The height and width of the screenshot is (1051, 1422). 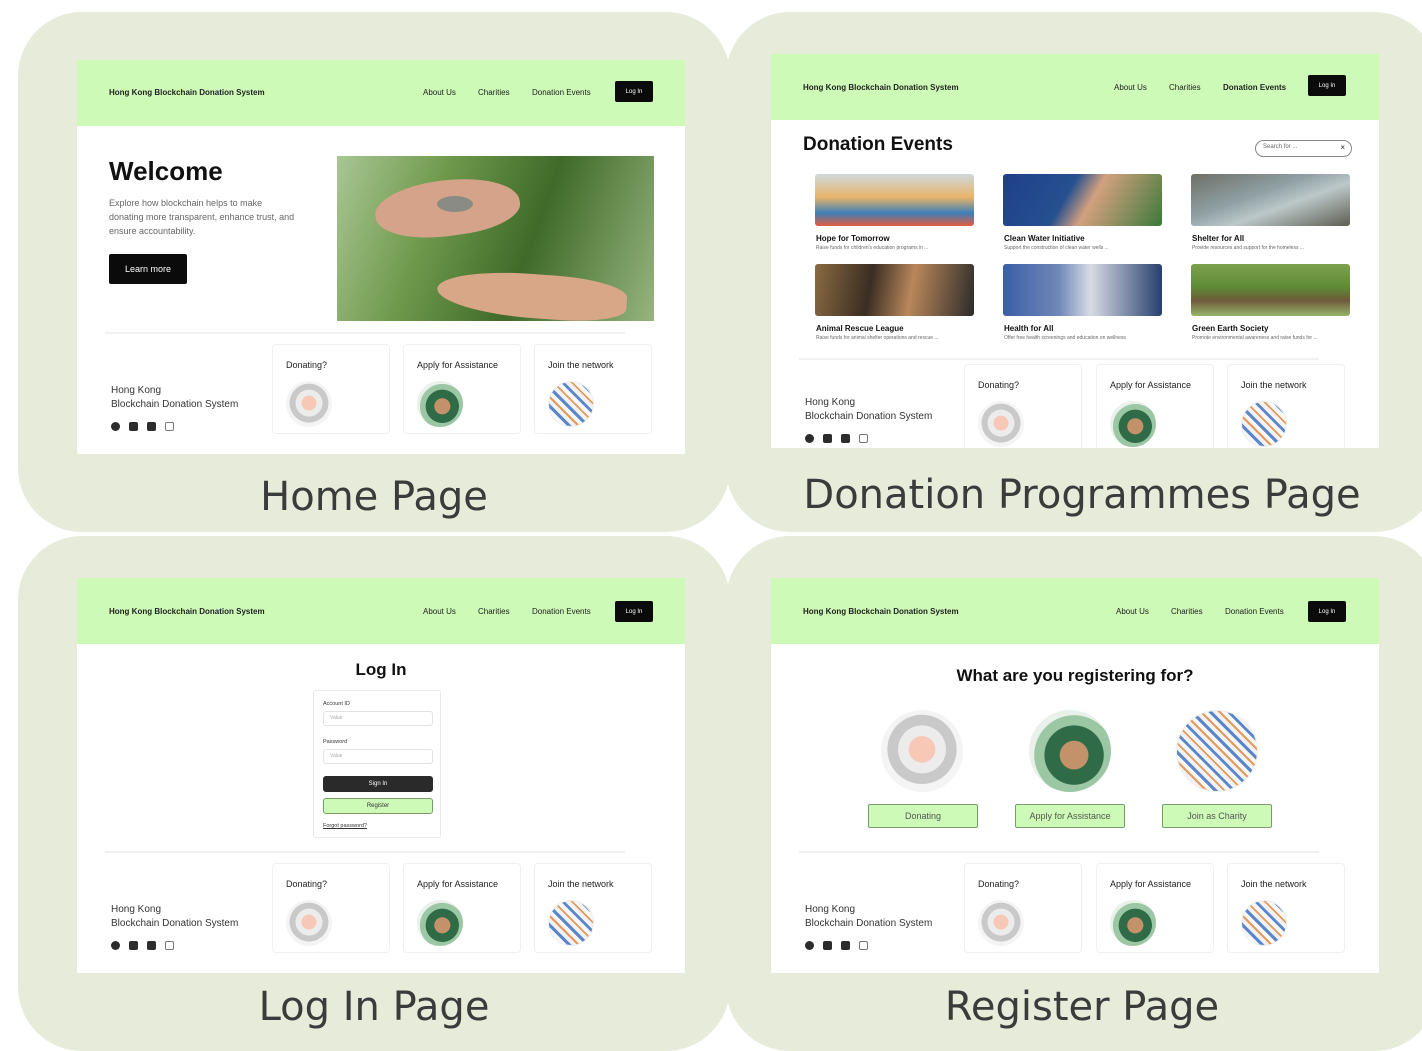 I want to click on event-title: Animal Rescue League, so click(x=860, y=328).